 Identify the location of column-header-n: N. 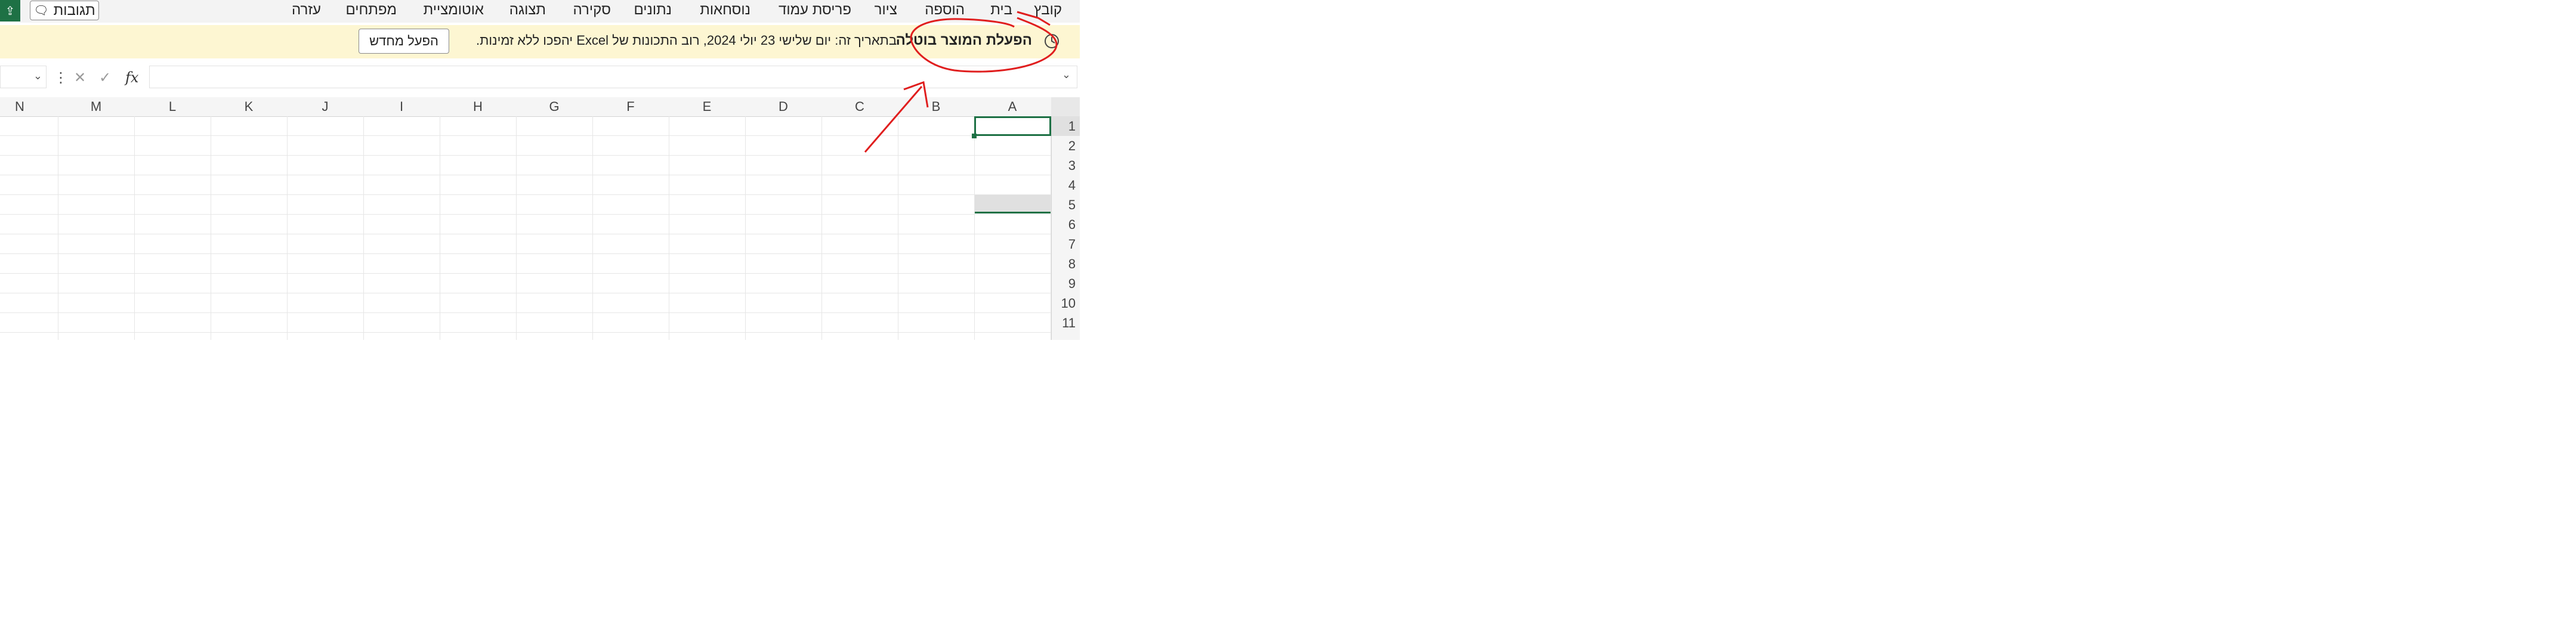
(20, 107).